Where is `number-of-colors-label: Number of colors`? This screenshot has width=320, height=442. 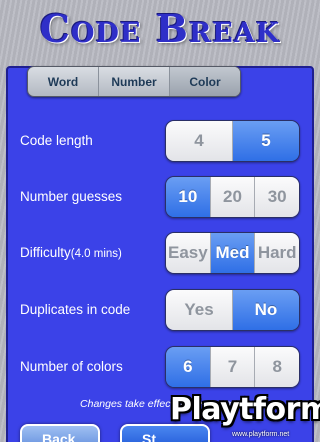
number-of-colors-label: Number of colors is located at coordinates (71, 366).